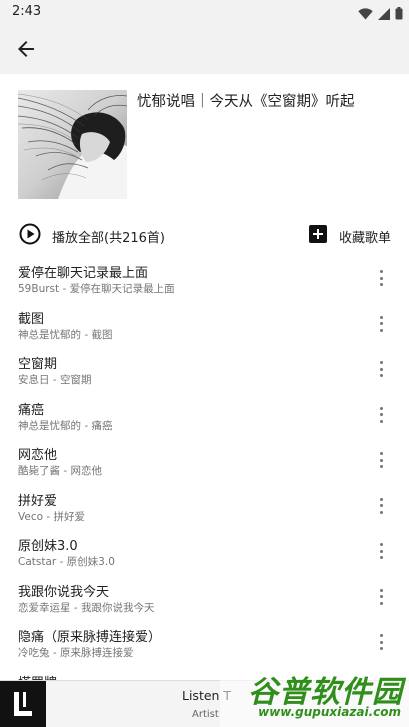 Image resolution: width=409 pixels, height=727 pixels. Describe the element at coordinates (66, 562) in the screenshot. I see `song-subtitle: Catstar - 原创妹3.0` at that location.